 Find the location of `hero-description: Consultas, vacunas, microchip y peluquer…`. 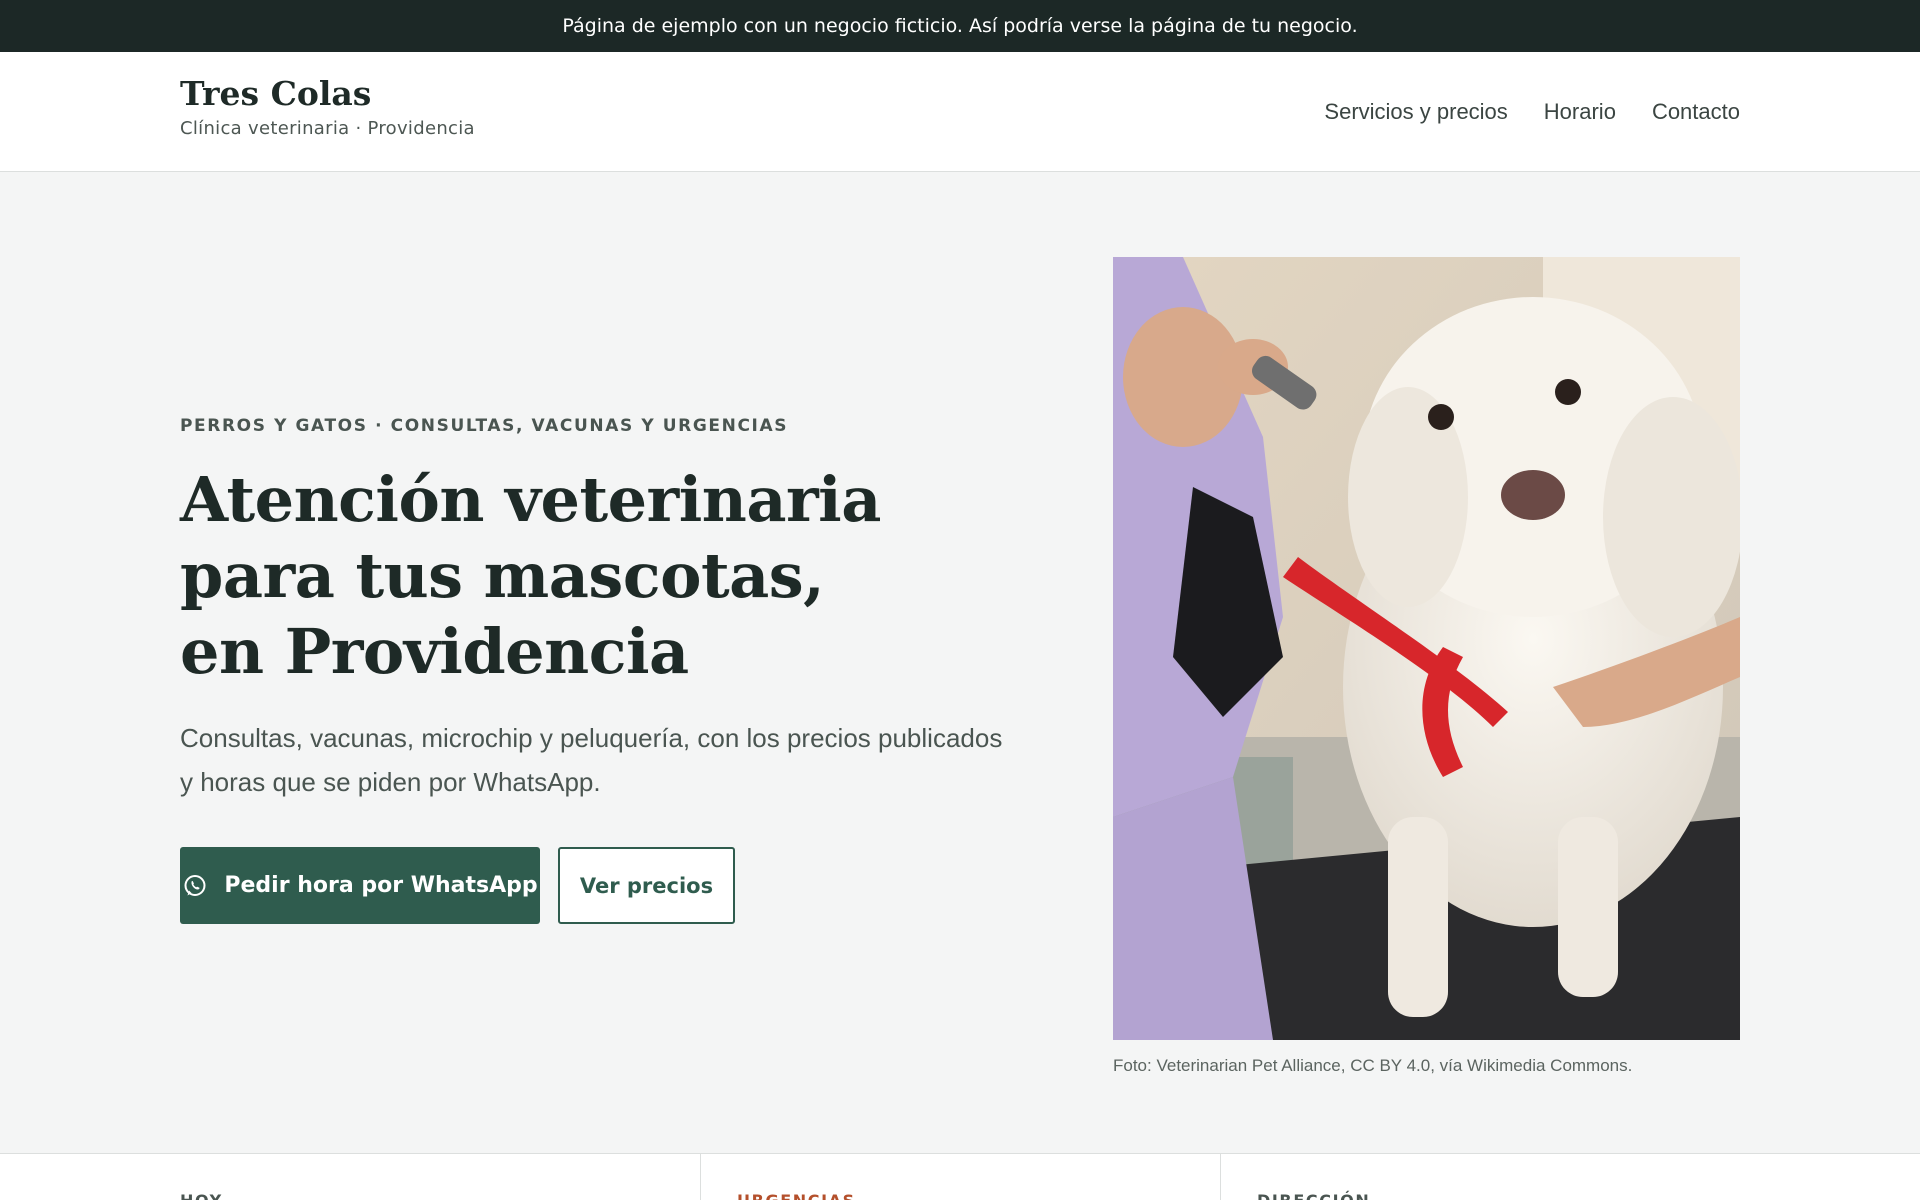

hero-description: Consultas, vacunas, microchip y peluquer… is located at coordinates (591, 760).